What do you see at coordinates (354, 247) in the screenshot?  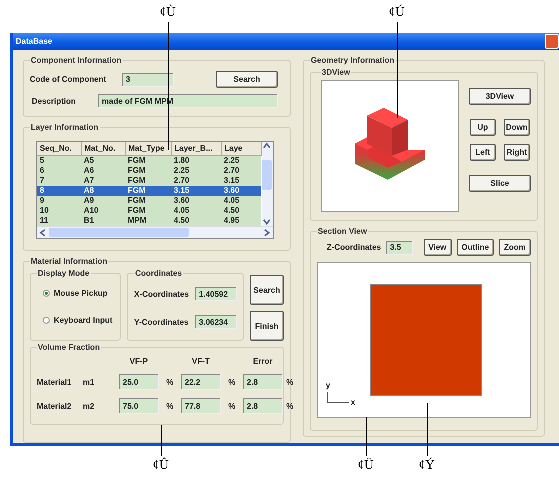 I see `field-label: Z-Coordinates` at bounding box center [354, 247].